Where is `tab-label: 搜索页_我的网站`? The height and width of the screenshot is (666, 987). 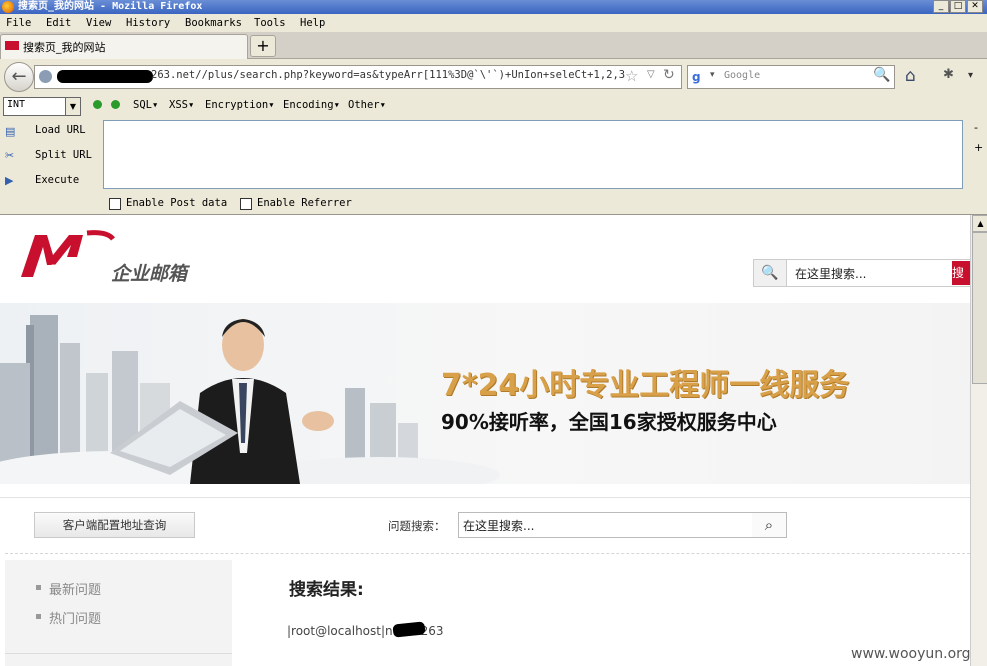
tab-label: 搜索页_我的网站 is located at coordinates (64, 47).